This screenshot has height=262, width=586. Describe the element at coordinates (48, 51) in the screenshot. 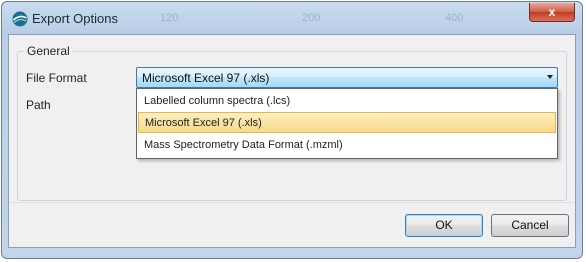

I see `general-group-label: General` at that location.